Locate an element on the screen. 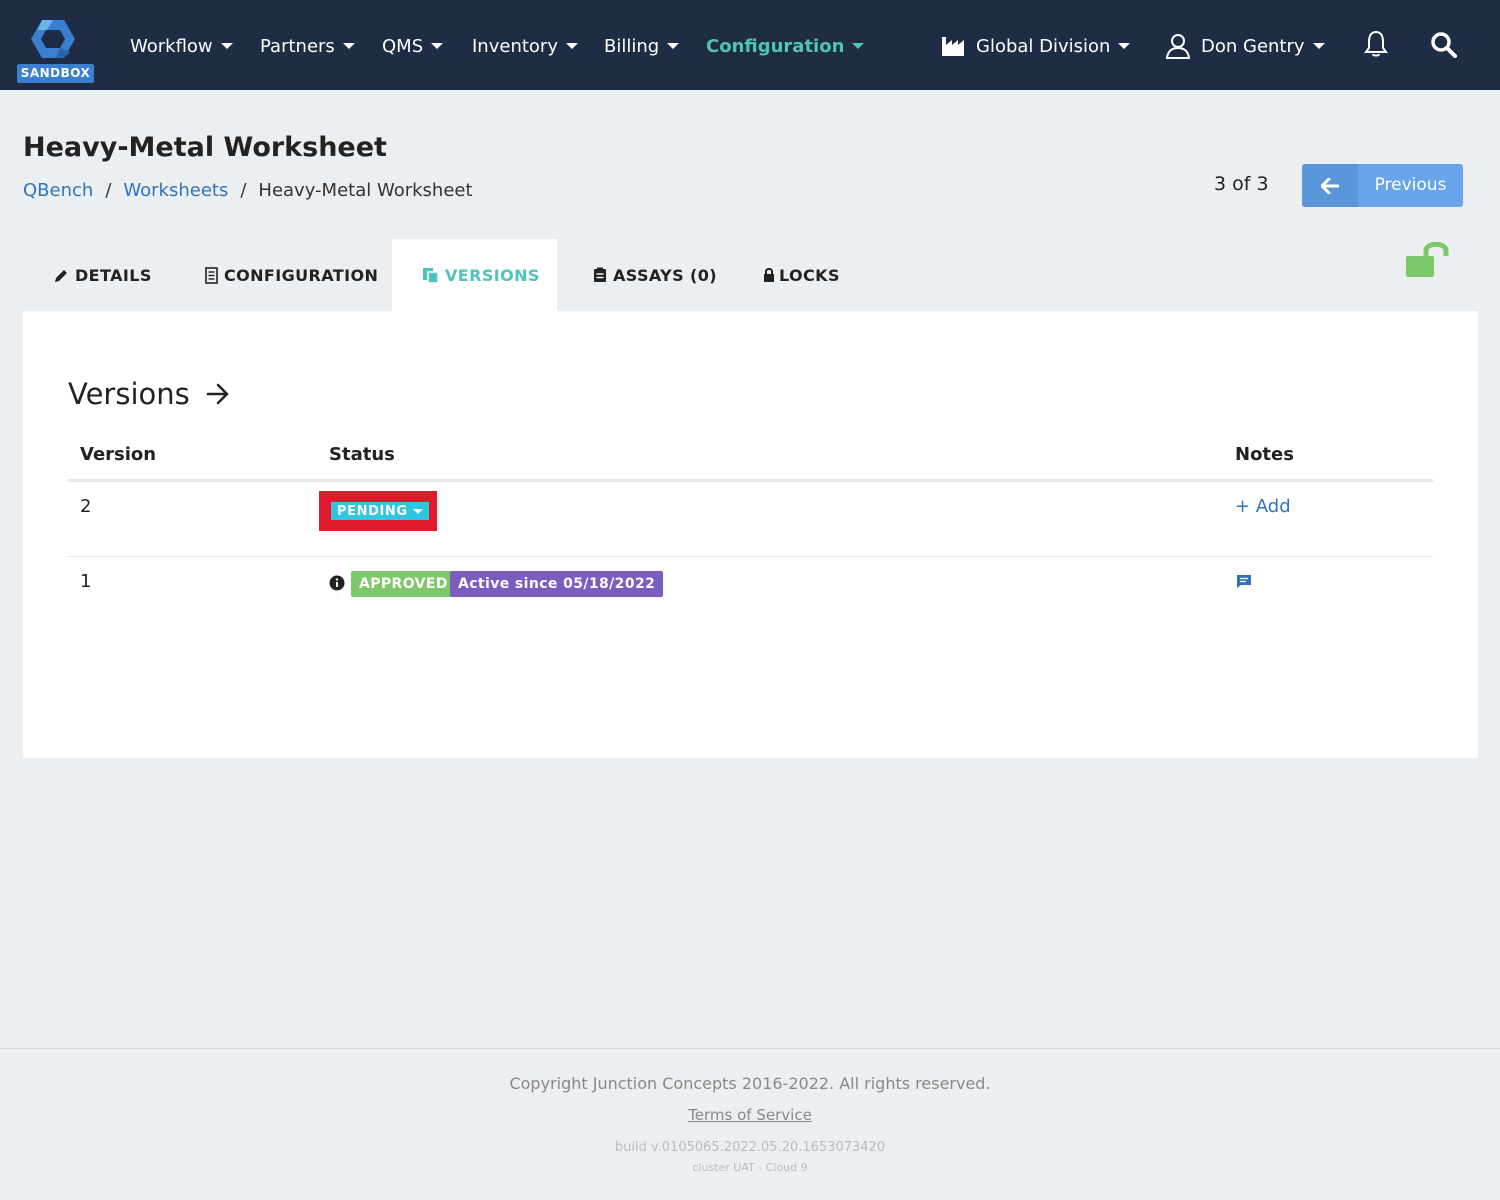  tab-details: DETAILS is located at coordinates (103, 275).